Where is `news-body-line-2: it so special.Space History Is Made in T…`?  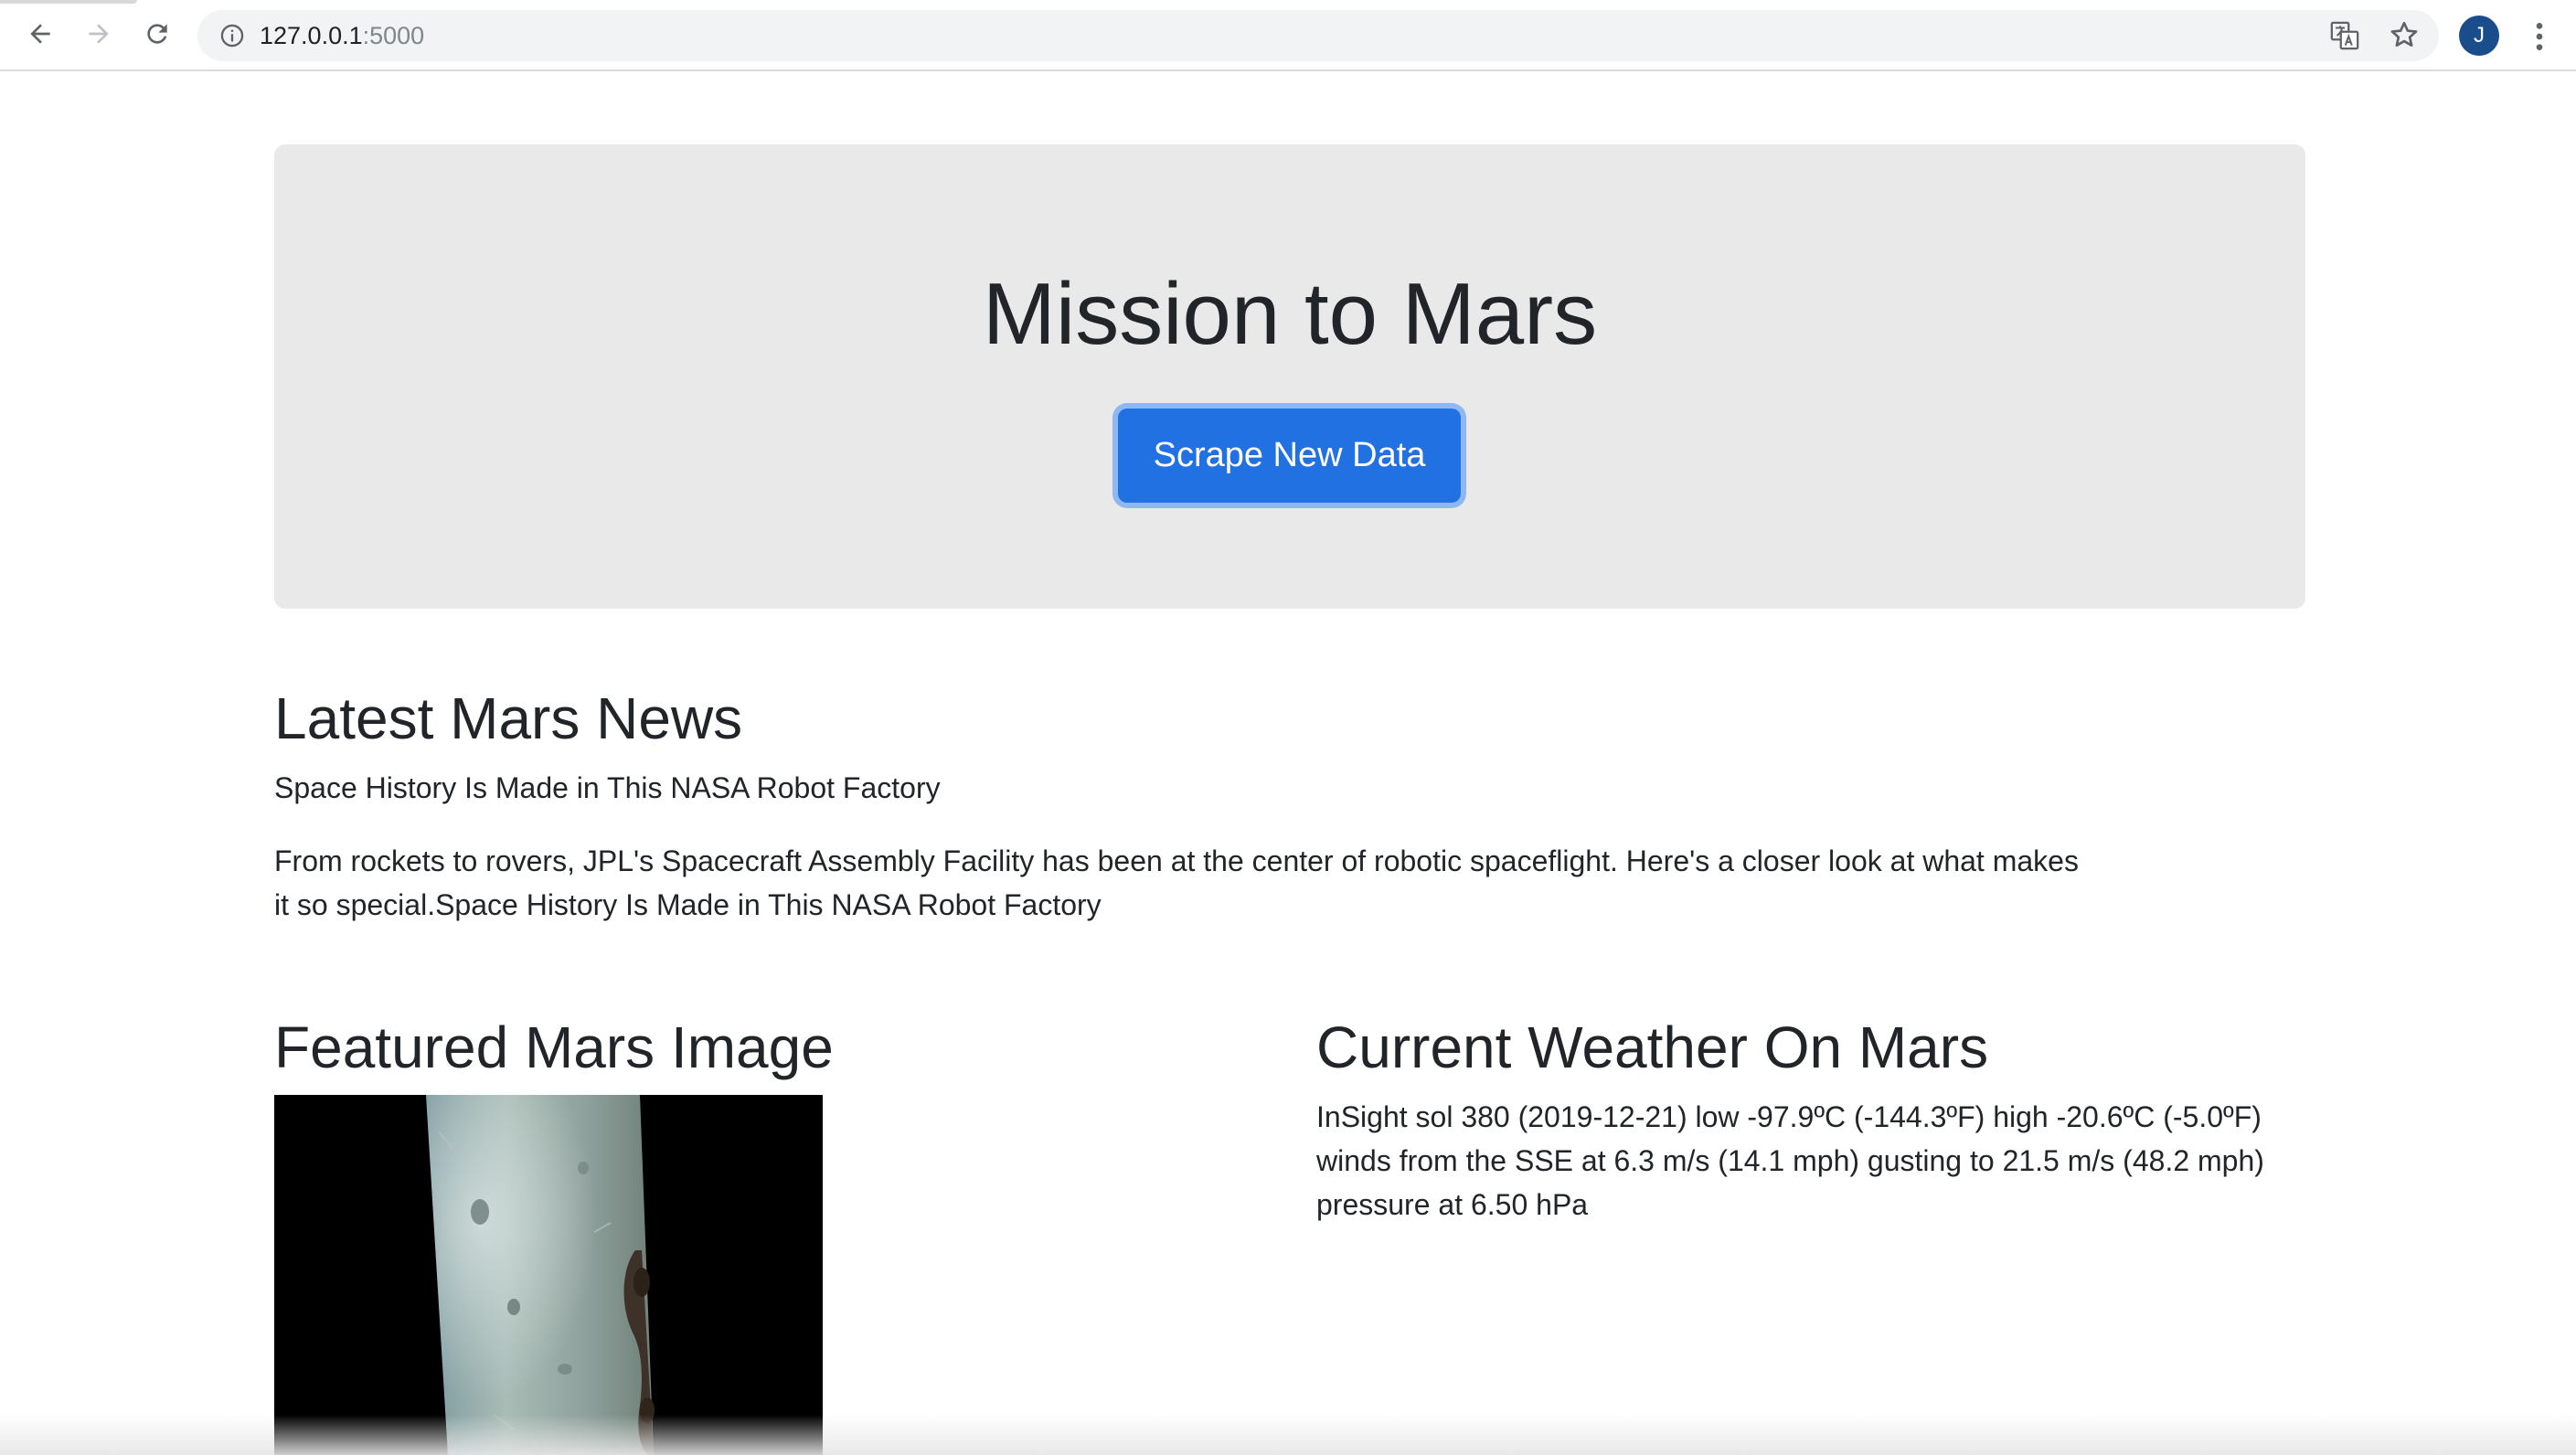 news-body-line-2: it so special.Space History Is Made in T… is located at coordinates (688, 905).